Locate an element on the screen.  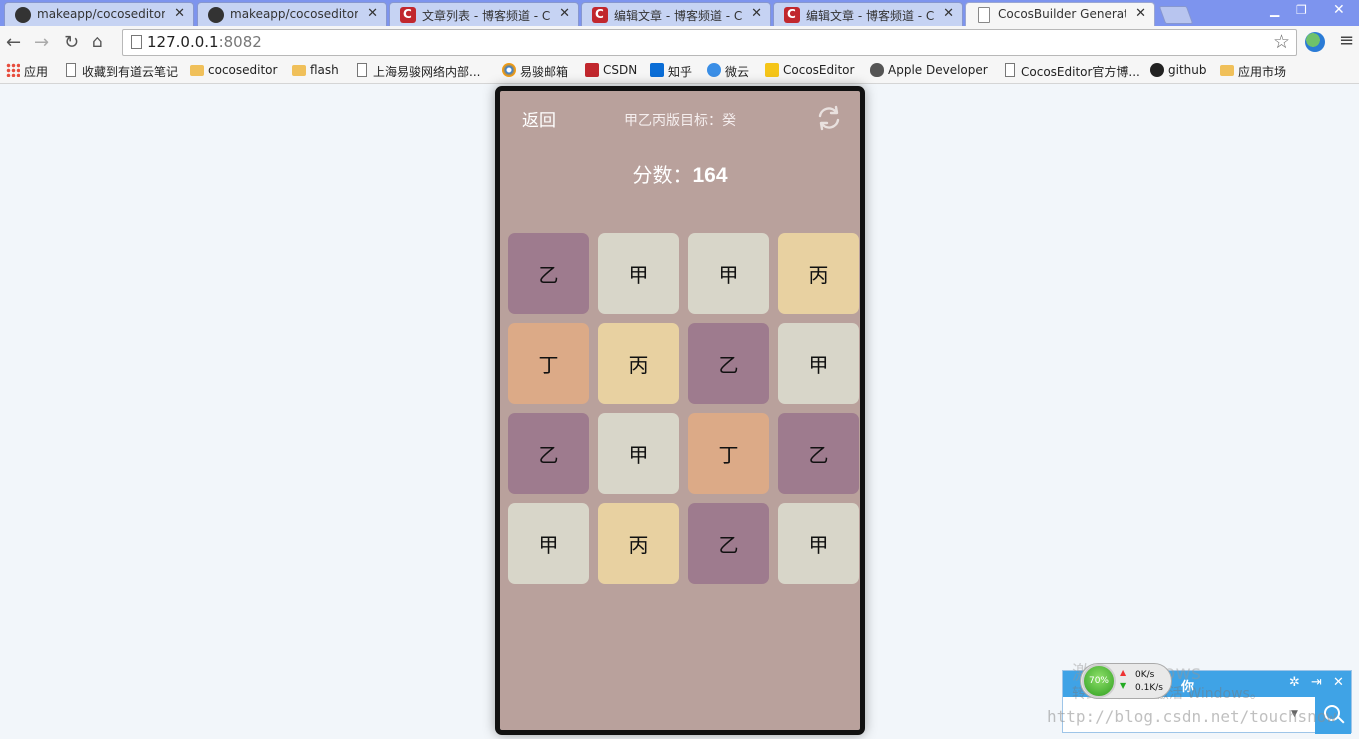
new-tab-button is located at coordinates (1176, 15).